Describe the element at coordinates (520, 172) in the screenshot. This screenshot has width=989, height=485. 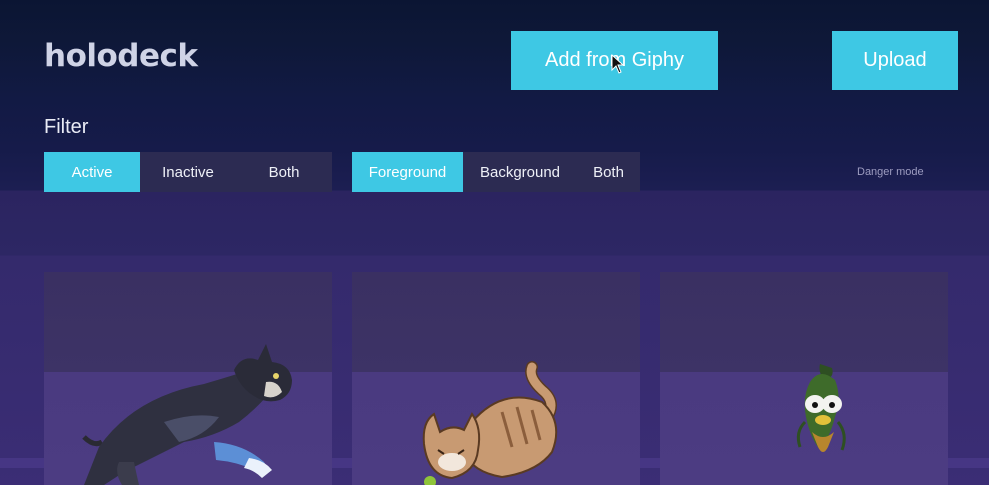
I see `filter-background-option: Background` at that location.